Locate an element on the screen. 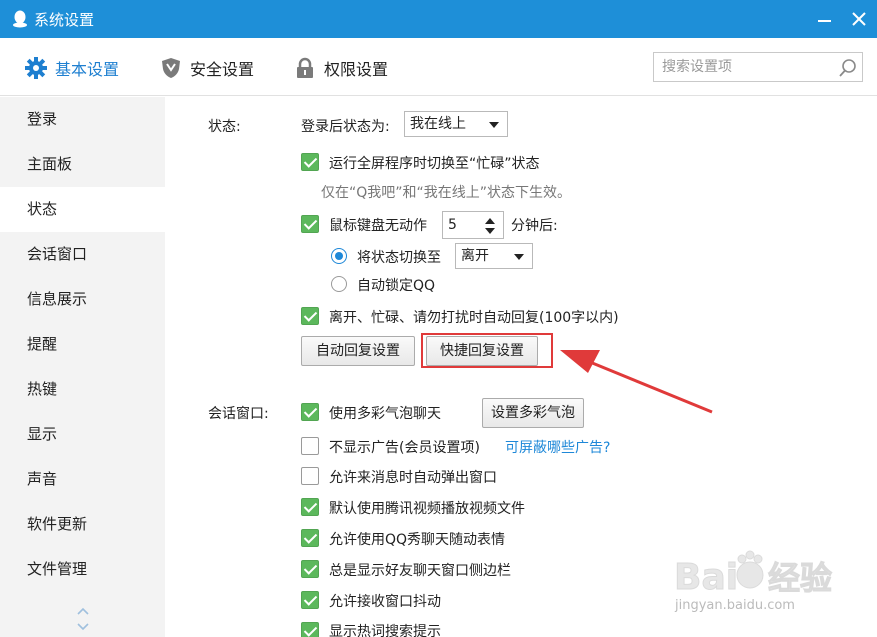 Image resolution: width=877 pixels, height=637 pixels. shield-icon is located at coordinates (171, 68).